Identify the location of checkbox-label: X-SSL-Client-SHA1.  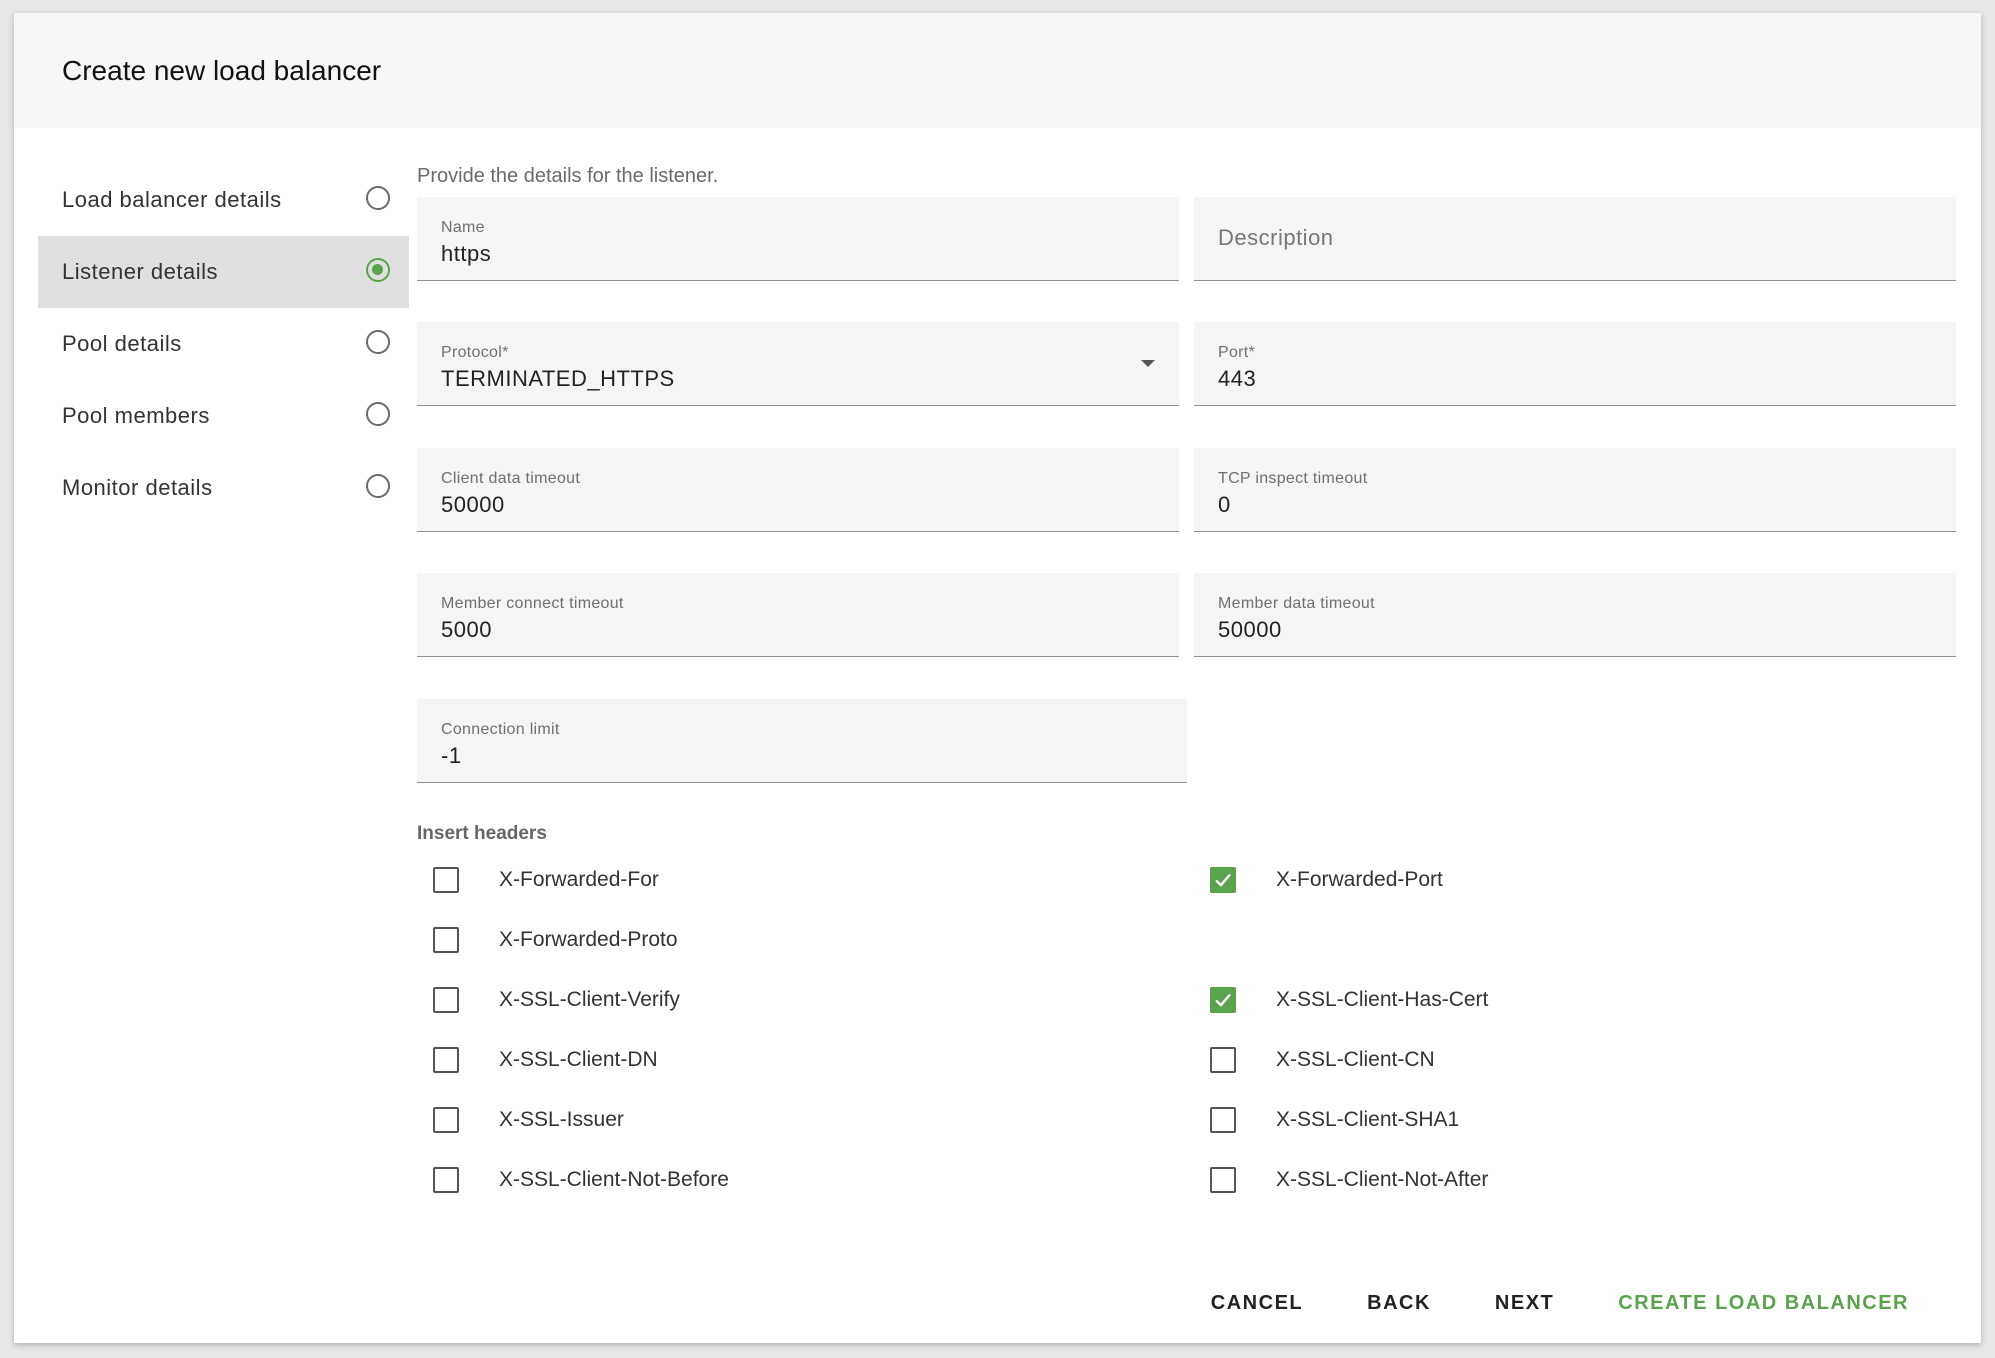
(1368, 1119).